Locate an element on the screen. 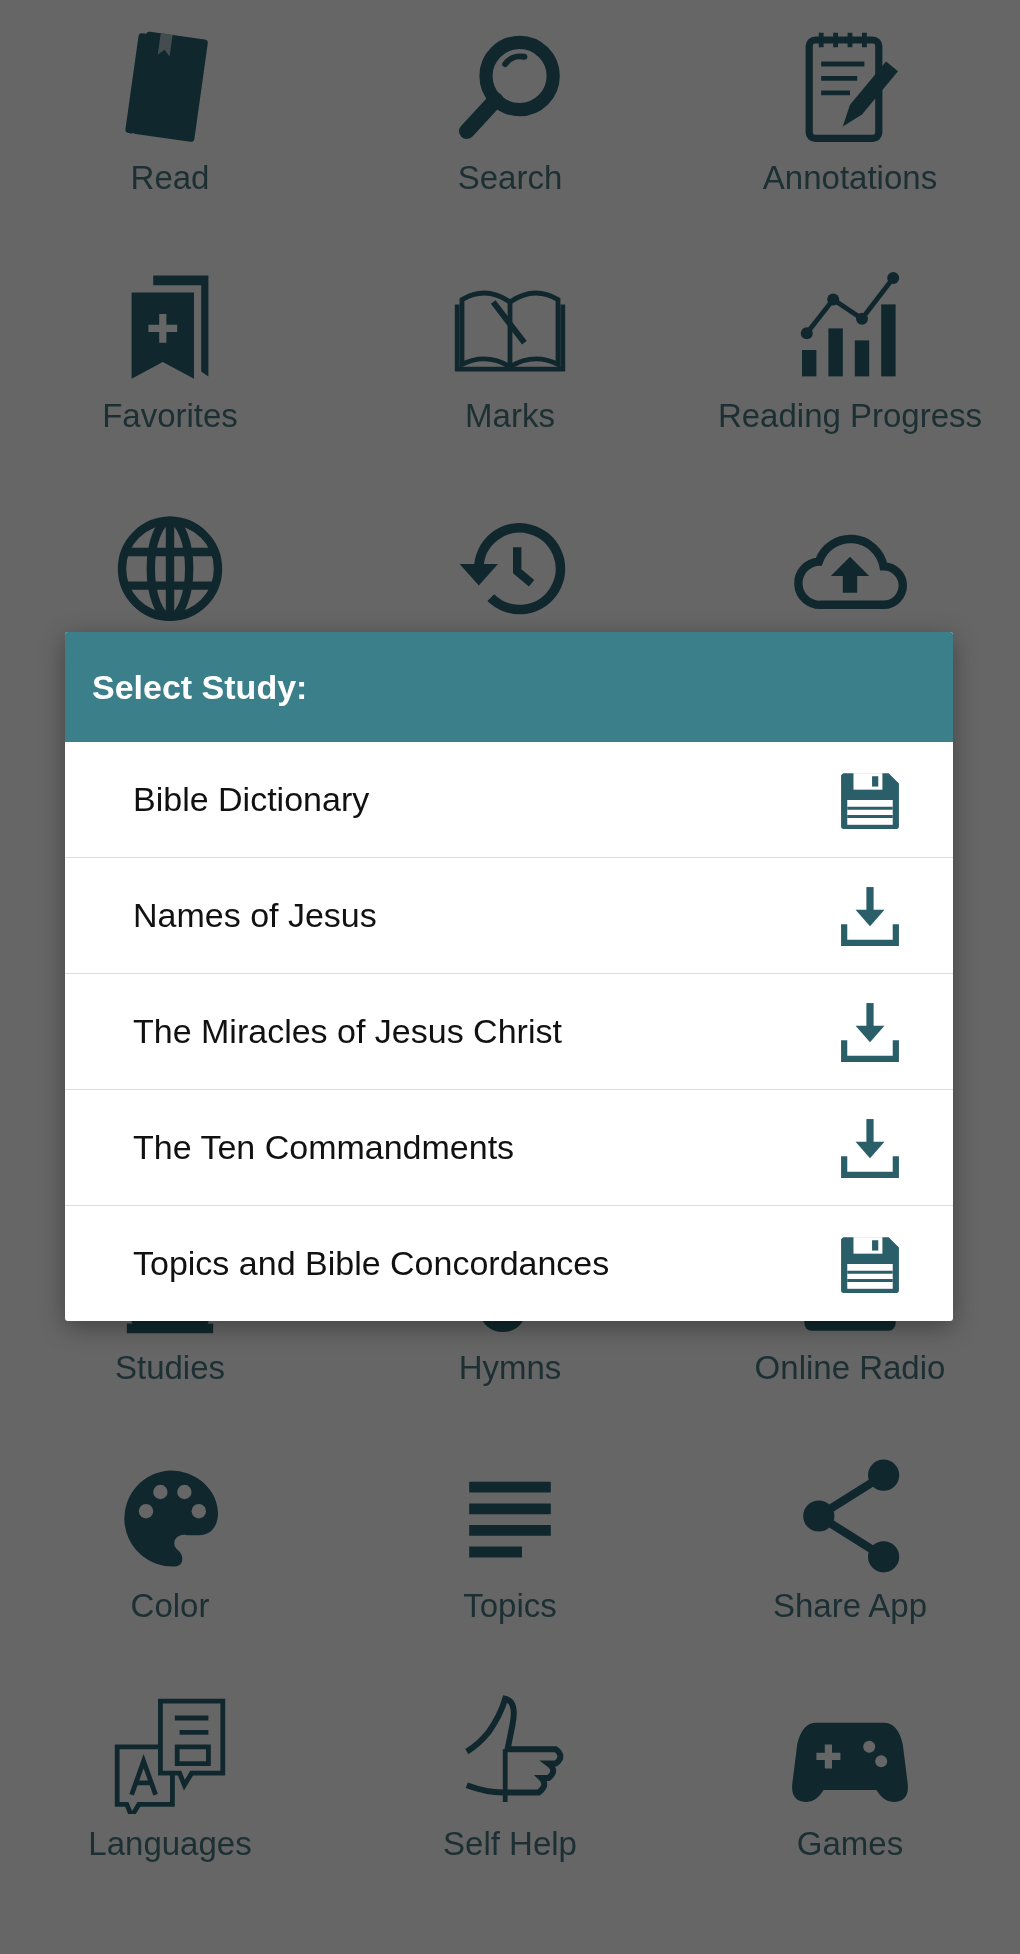 The height and width of the screenshot is (1954, 1020). study-title: The Miracles of Jesus Christ is located at coordinates (347, 1031).